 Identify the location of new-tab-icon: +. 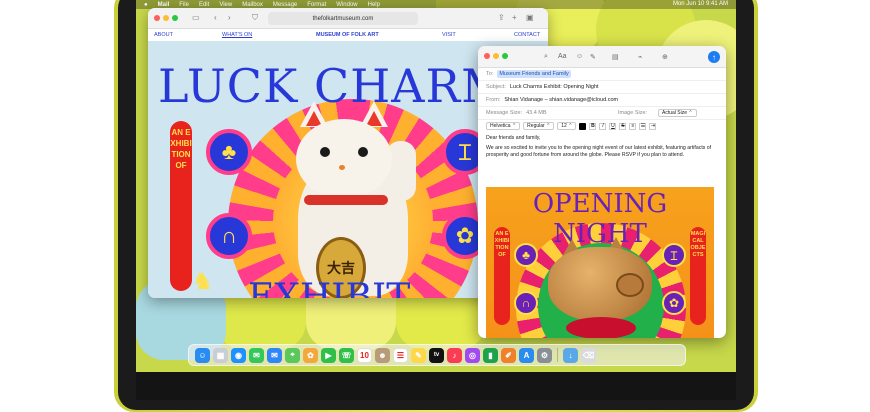
(514, 17).